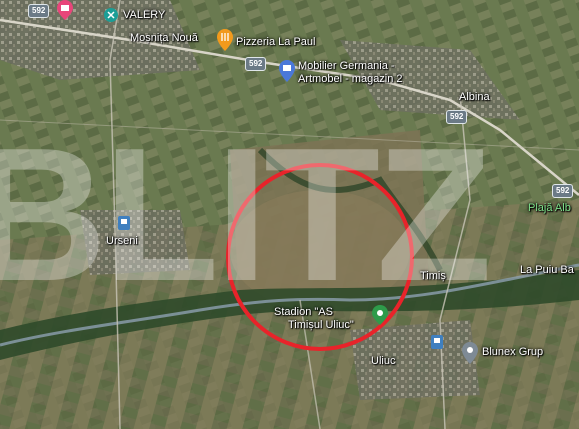  I want to click on tag-icon, so click(111, 15).